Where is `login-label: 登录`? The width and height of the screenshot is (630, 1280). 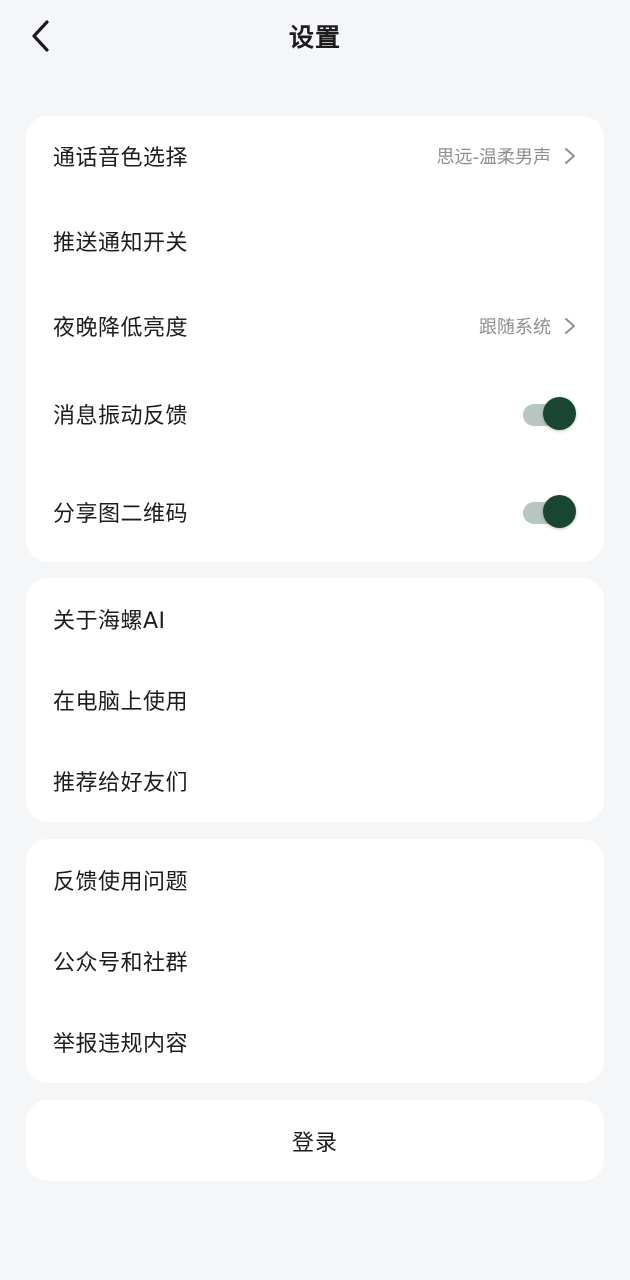 login-label: 登录 is located at coordinates (314, 1143).